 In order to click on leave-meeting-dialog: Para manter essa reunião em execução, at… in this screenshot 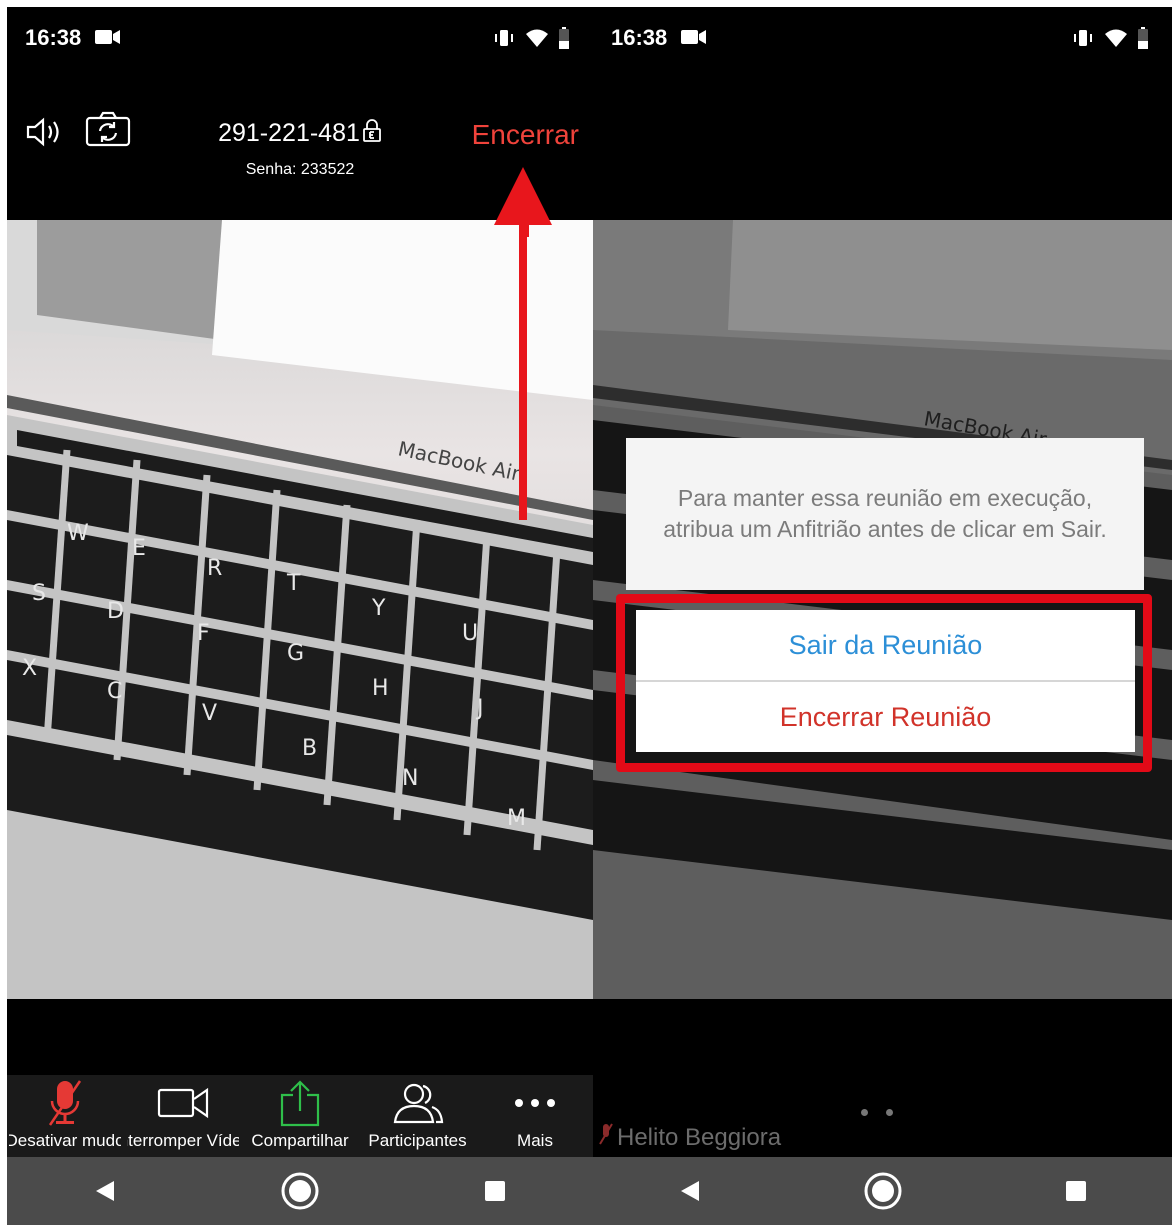, I will do `click(885, 514)`.